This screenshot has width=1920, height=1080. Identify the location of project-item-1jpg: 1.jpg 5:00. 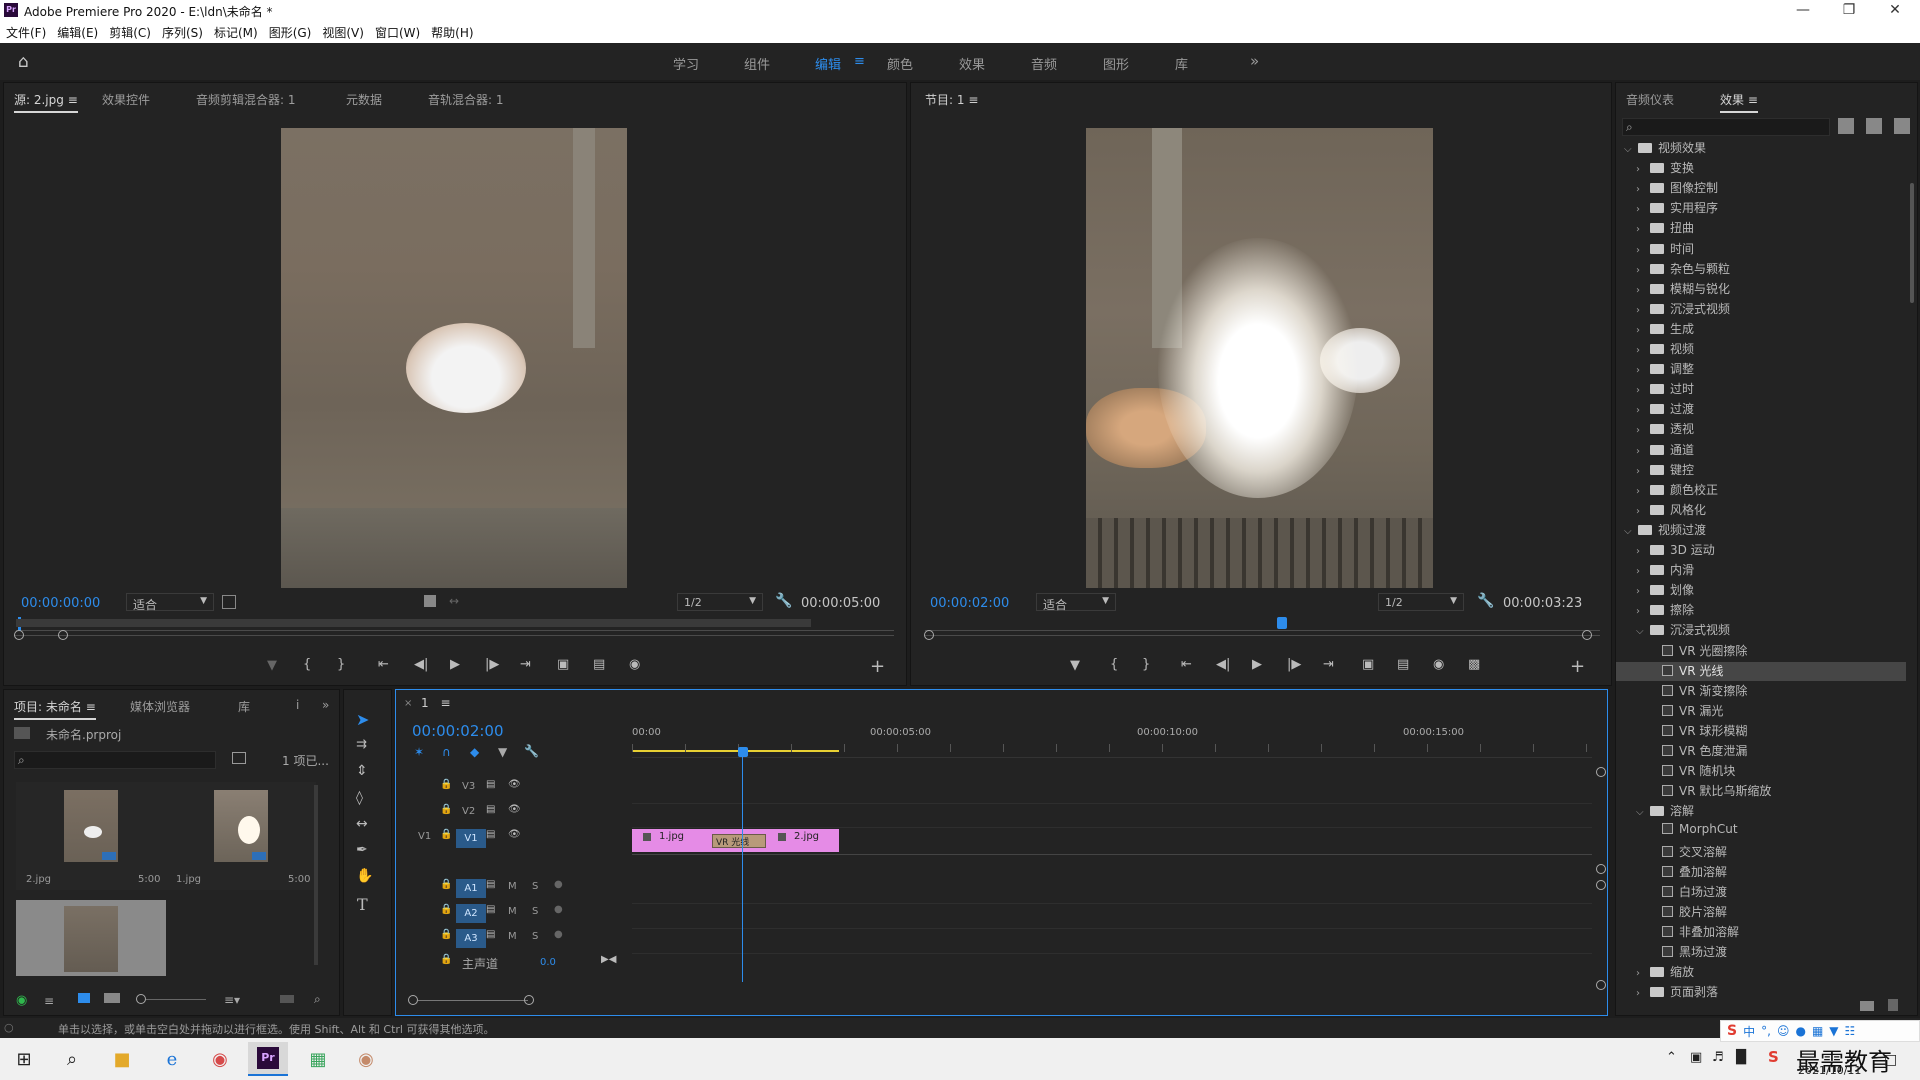
(241, 836).